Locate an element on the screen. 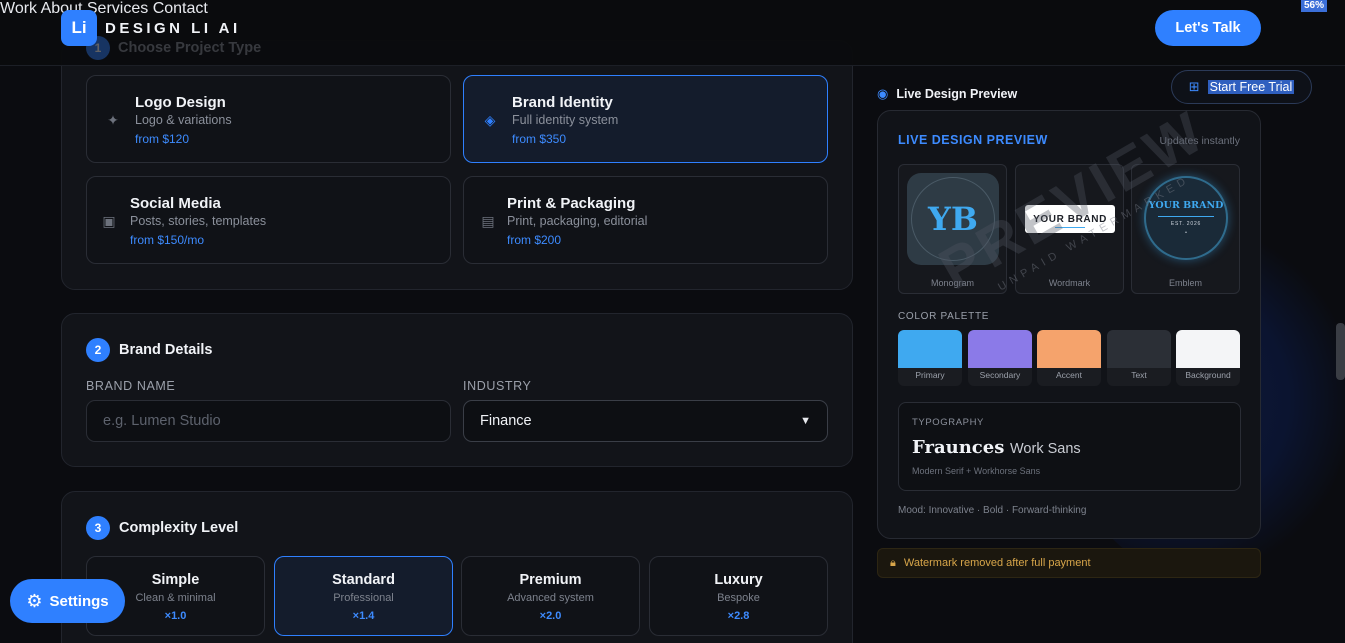 Image resolution: width=1345 pixels, height=643 pixels. wordmark-tile: YOUR BRAND Wordmark is located at coordinates (1069, 229).